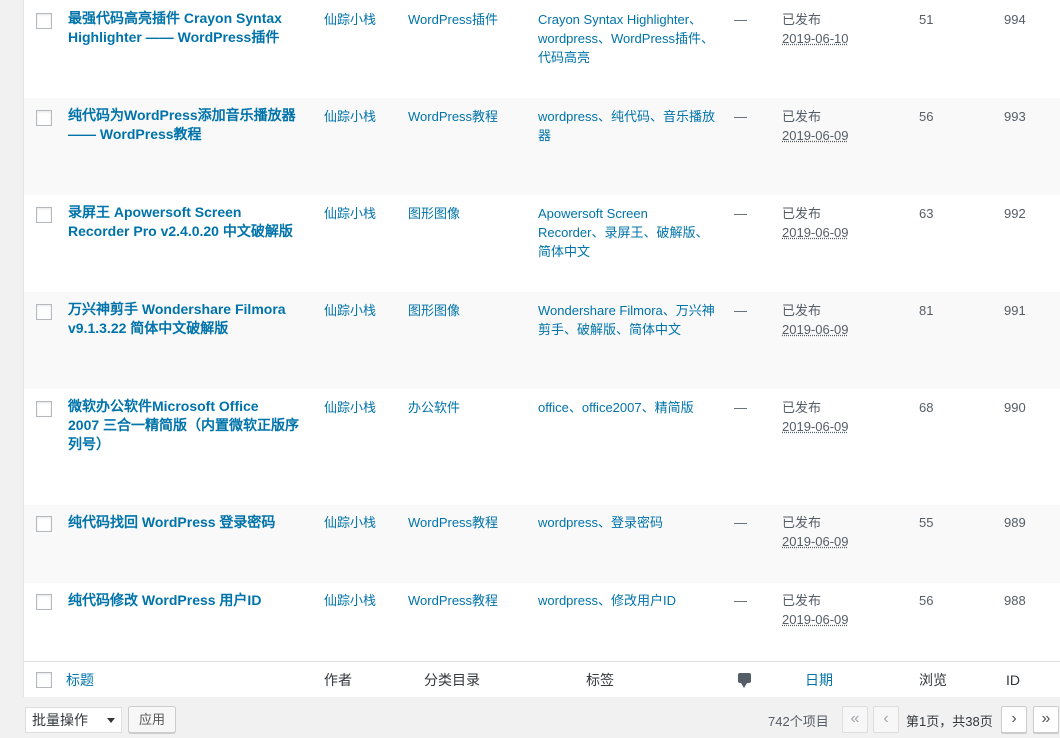  What do you see at coordinates (634, 251) in the screenshot?
I see `tags-line: 简体中文` at bounding box center [634, 251].